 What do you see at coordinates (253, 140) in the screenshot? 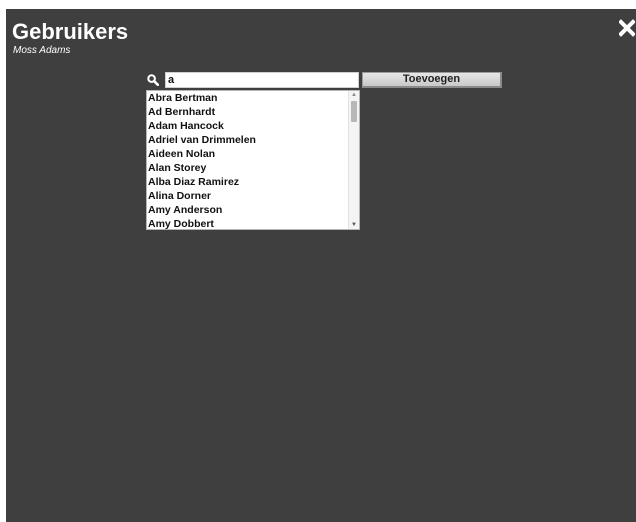
I see `suggestion-item: Adriel van Drimmelen` at bounding box center [253, 140].